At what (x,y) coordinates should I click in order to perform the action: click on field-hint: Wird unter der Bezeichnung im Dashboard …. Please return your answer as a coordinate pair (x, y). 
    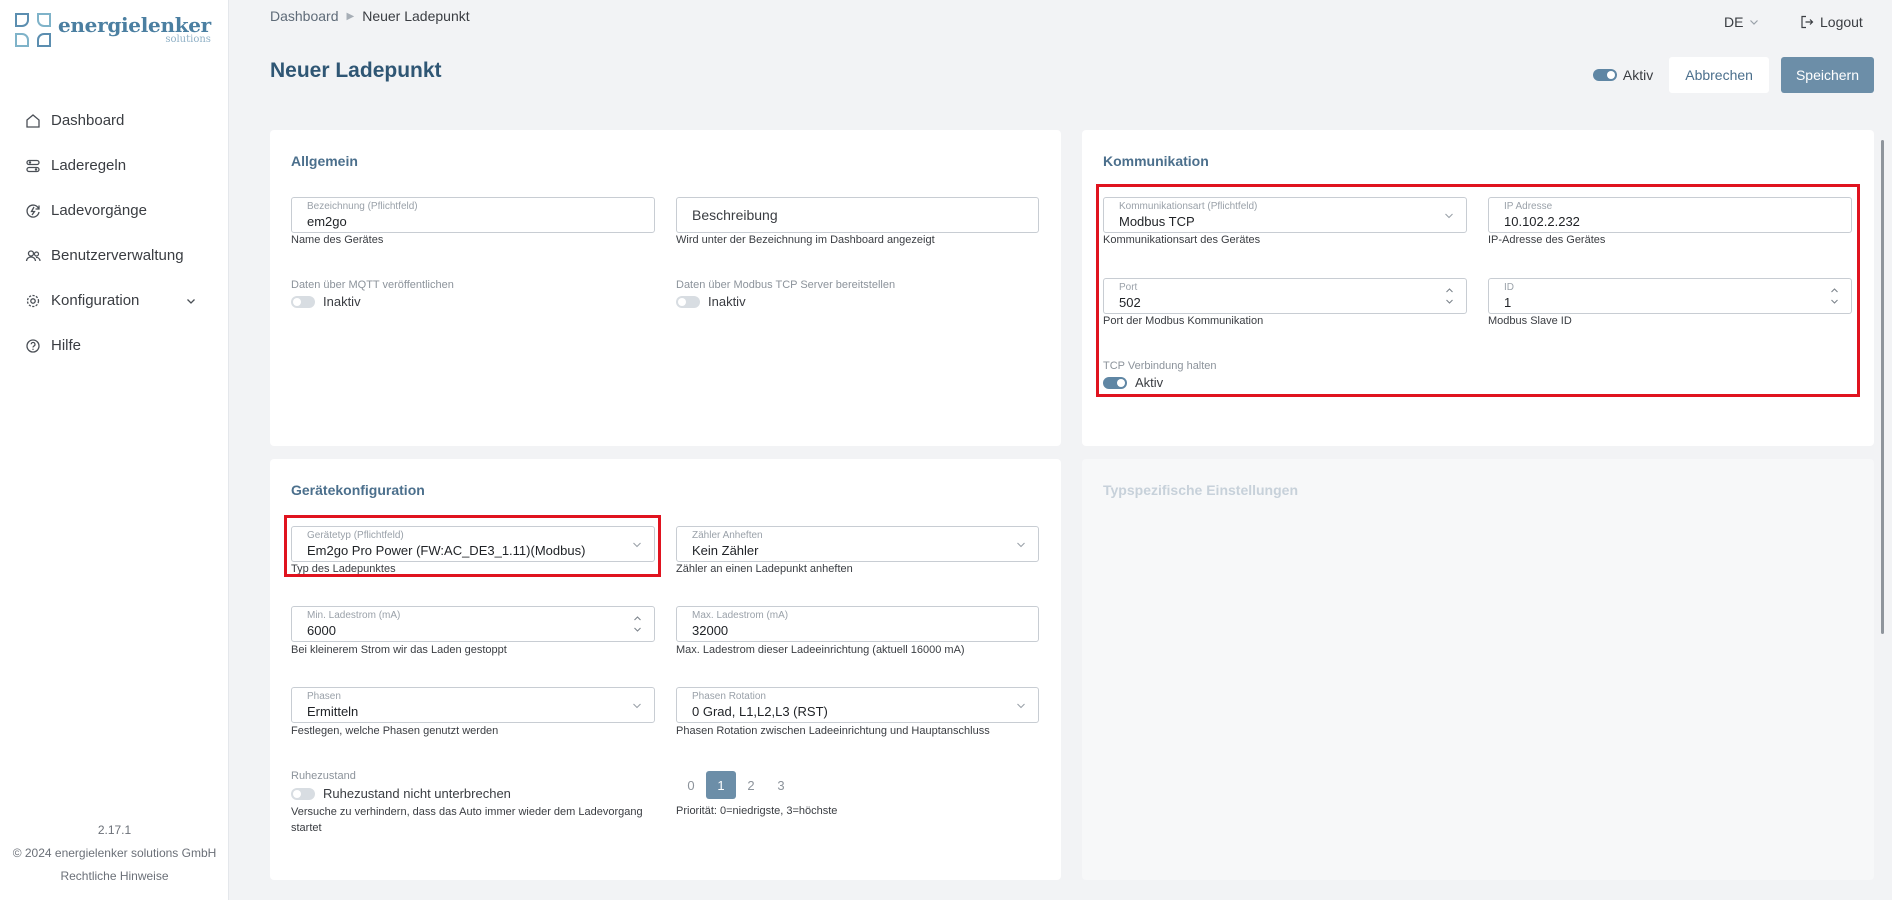
    Looking at the image, I should click on (805, 240).